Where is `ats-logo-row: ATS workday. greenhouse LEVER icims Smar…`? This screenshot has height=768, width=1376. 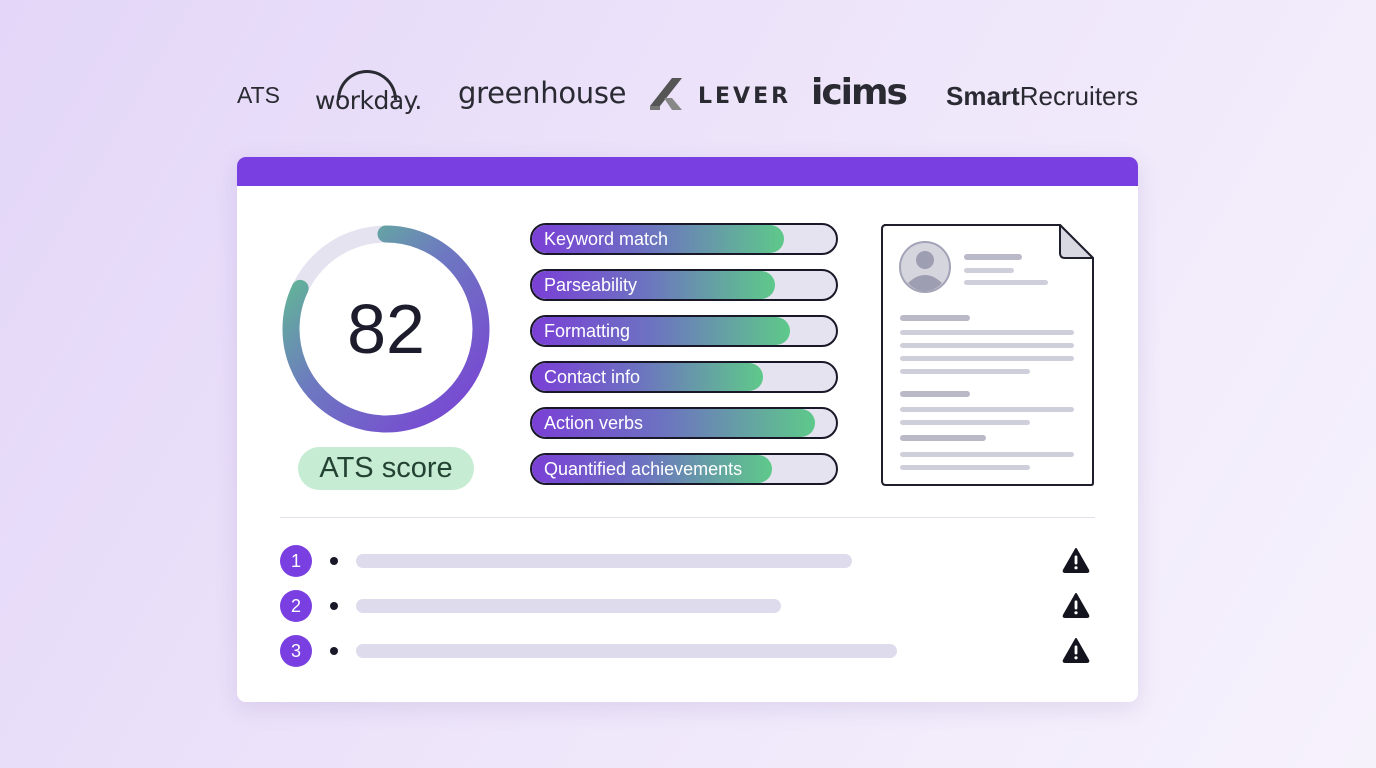
ats-logo-row: ATS workday. greenhouse LEVER icims Smar… is located at coordinates (688, 96).